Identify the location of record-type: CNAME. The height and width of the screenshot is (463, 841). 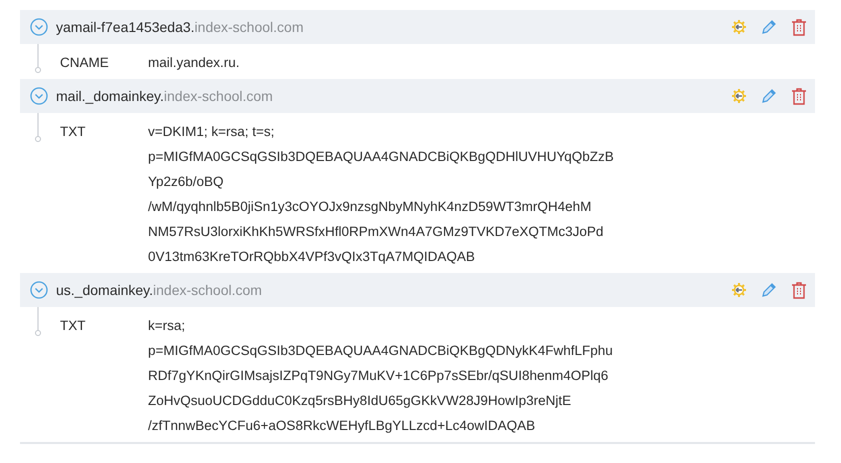
(85, 63).